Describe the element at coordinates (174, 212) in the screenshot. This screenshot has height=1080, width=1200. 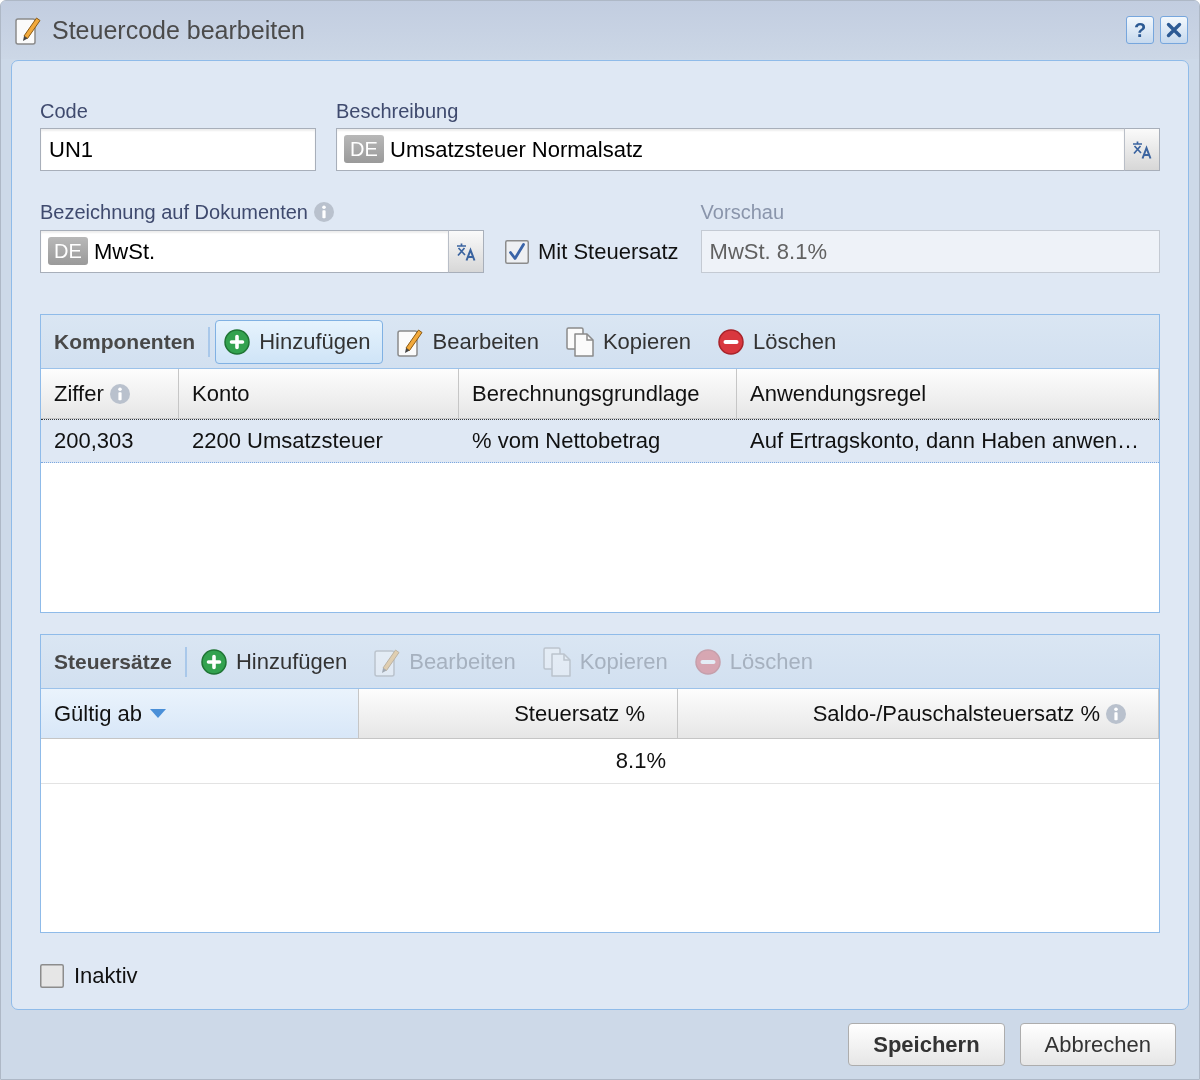
I see `field-label: Bezeichnung auf Dokumenten` at that location.